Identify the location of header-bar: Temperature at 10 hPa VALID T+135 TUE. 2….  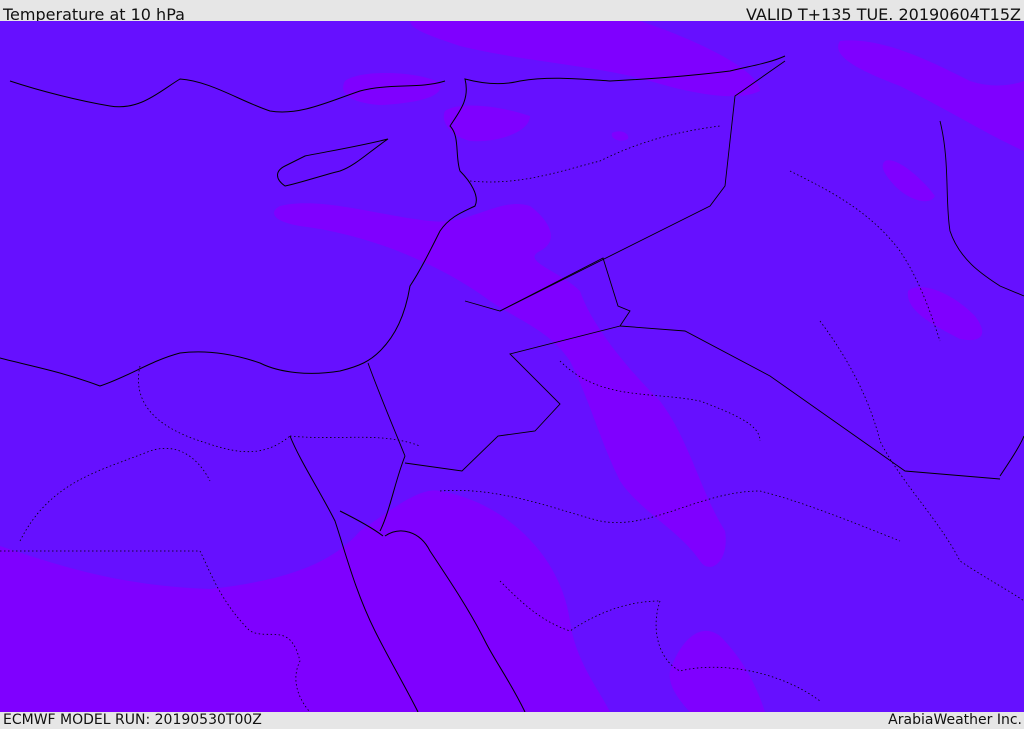
(512, 12).